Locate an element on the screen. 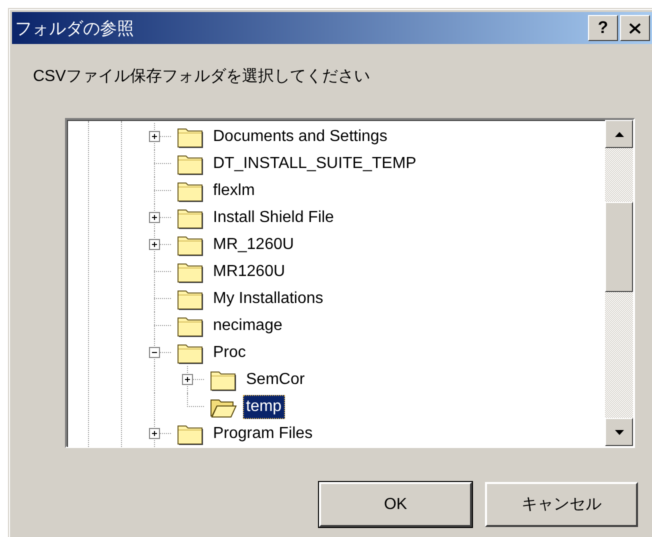 The image size is (652, 537). help-button: ? is located at coordinates (603, 28).